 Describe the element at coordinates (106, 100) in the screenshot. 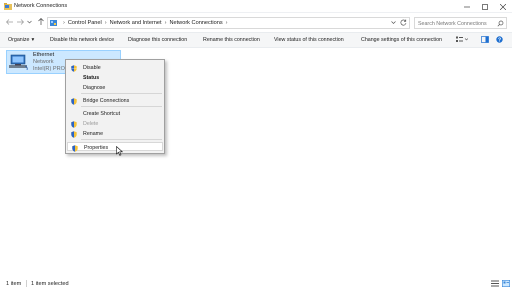

I see `menu-label: Bridge Connections` at that location.